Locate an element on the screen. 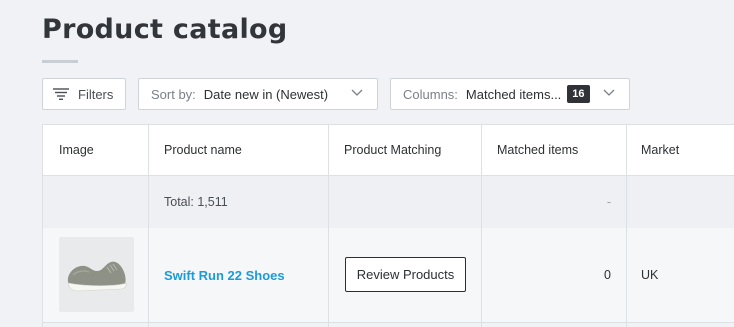 The image size is (734, 327). sort-value: Date new in (Newest) is located at coordinates (266, 94).